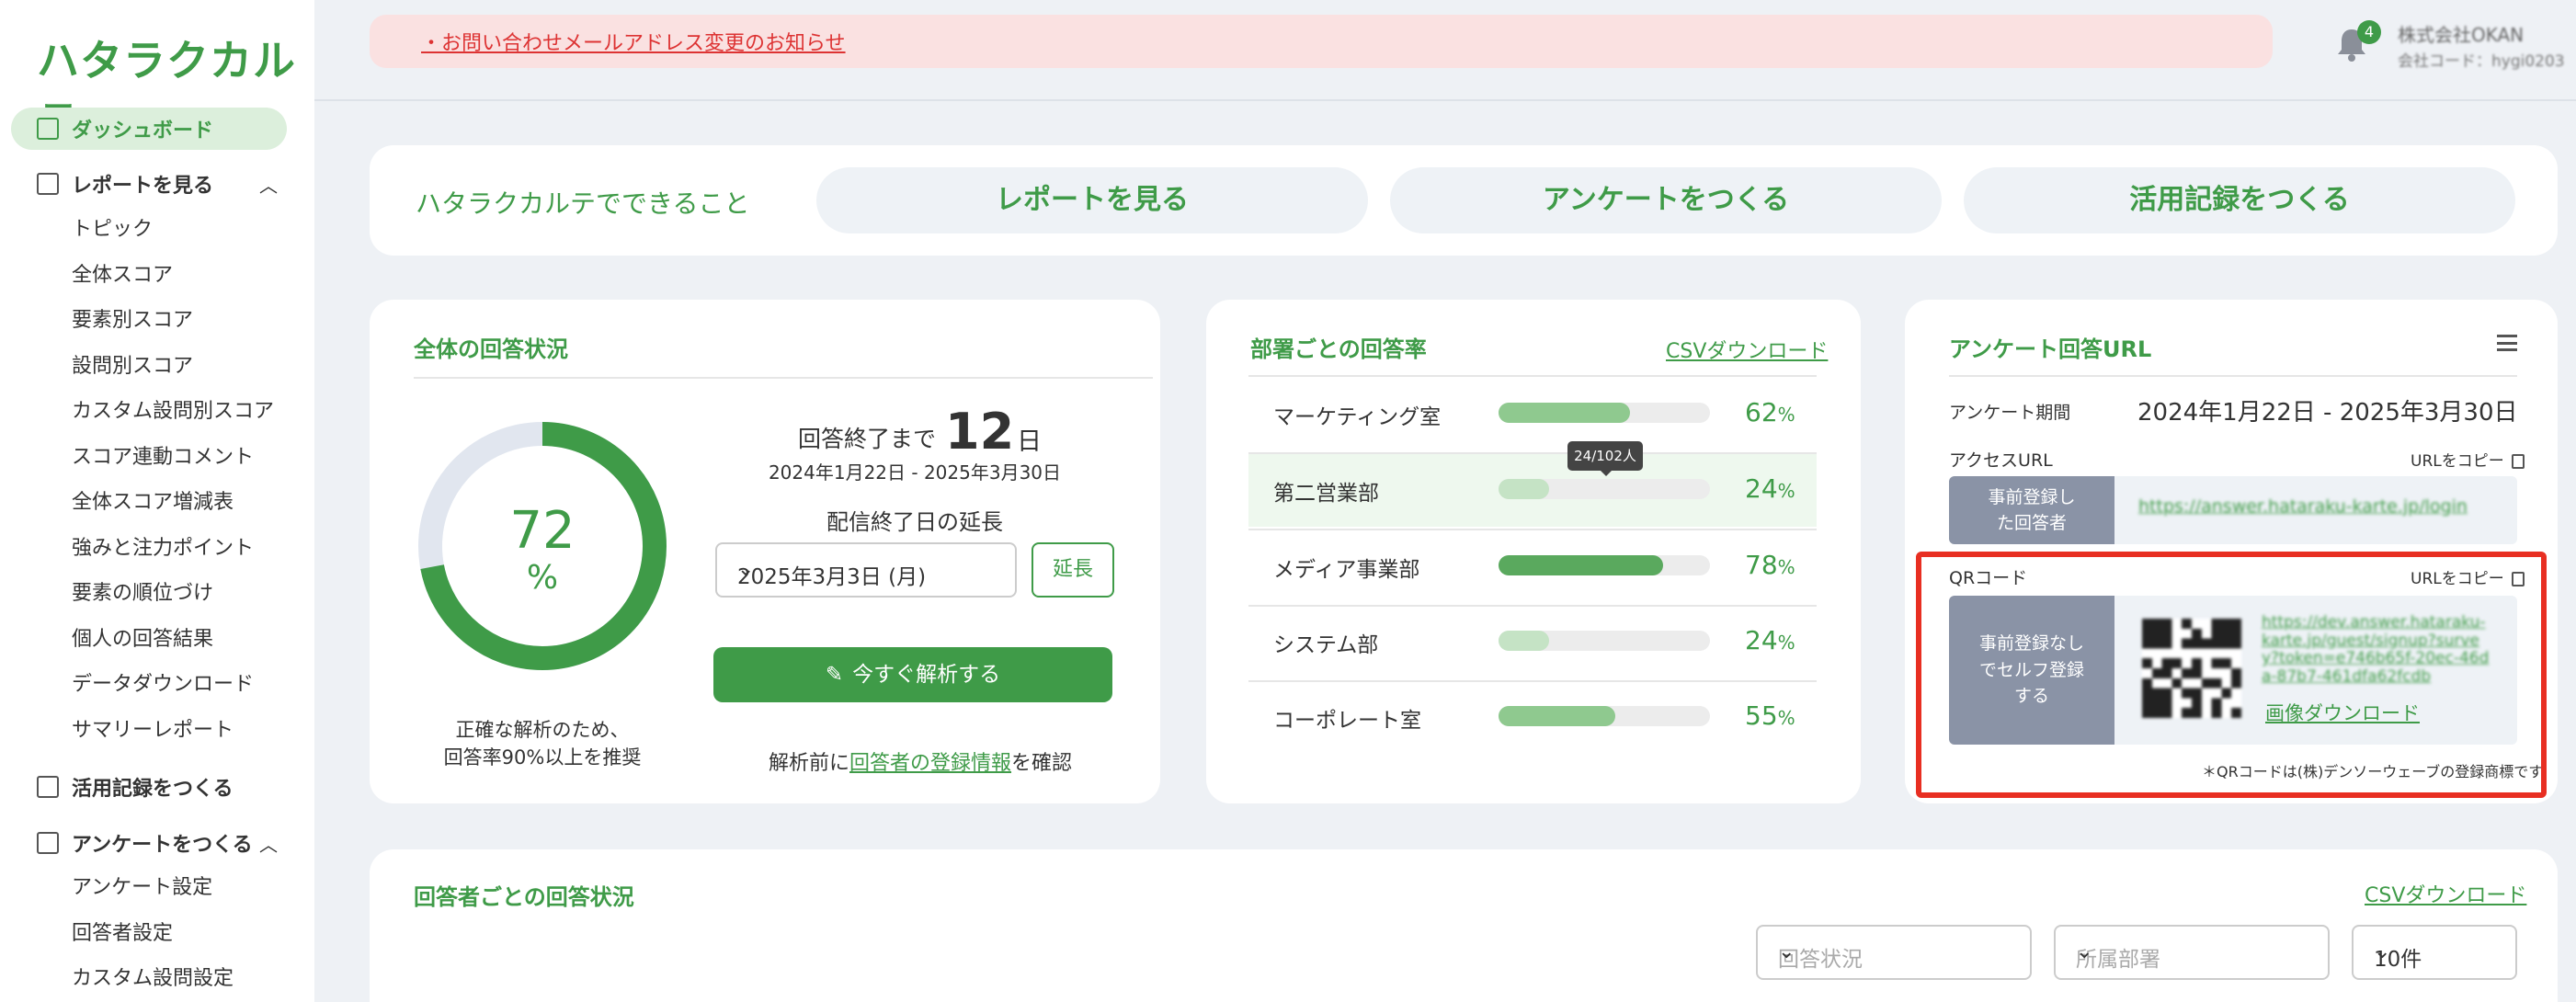 Image resolution: width=2576 pixels, height=1002 pixels. I want to click on nav-dashboard: ダッシュボード, so click(125, 128).